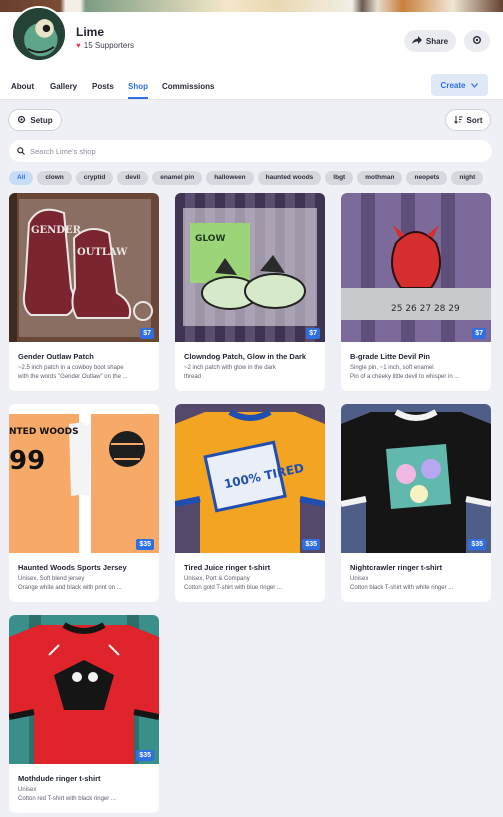 The width and height of the screenshot is (503, 817). I want to click on chip-clown: clown, so click(54, 178).